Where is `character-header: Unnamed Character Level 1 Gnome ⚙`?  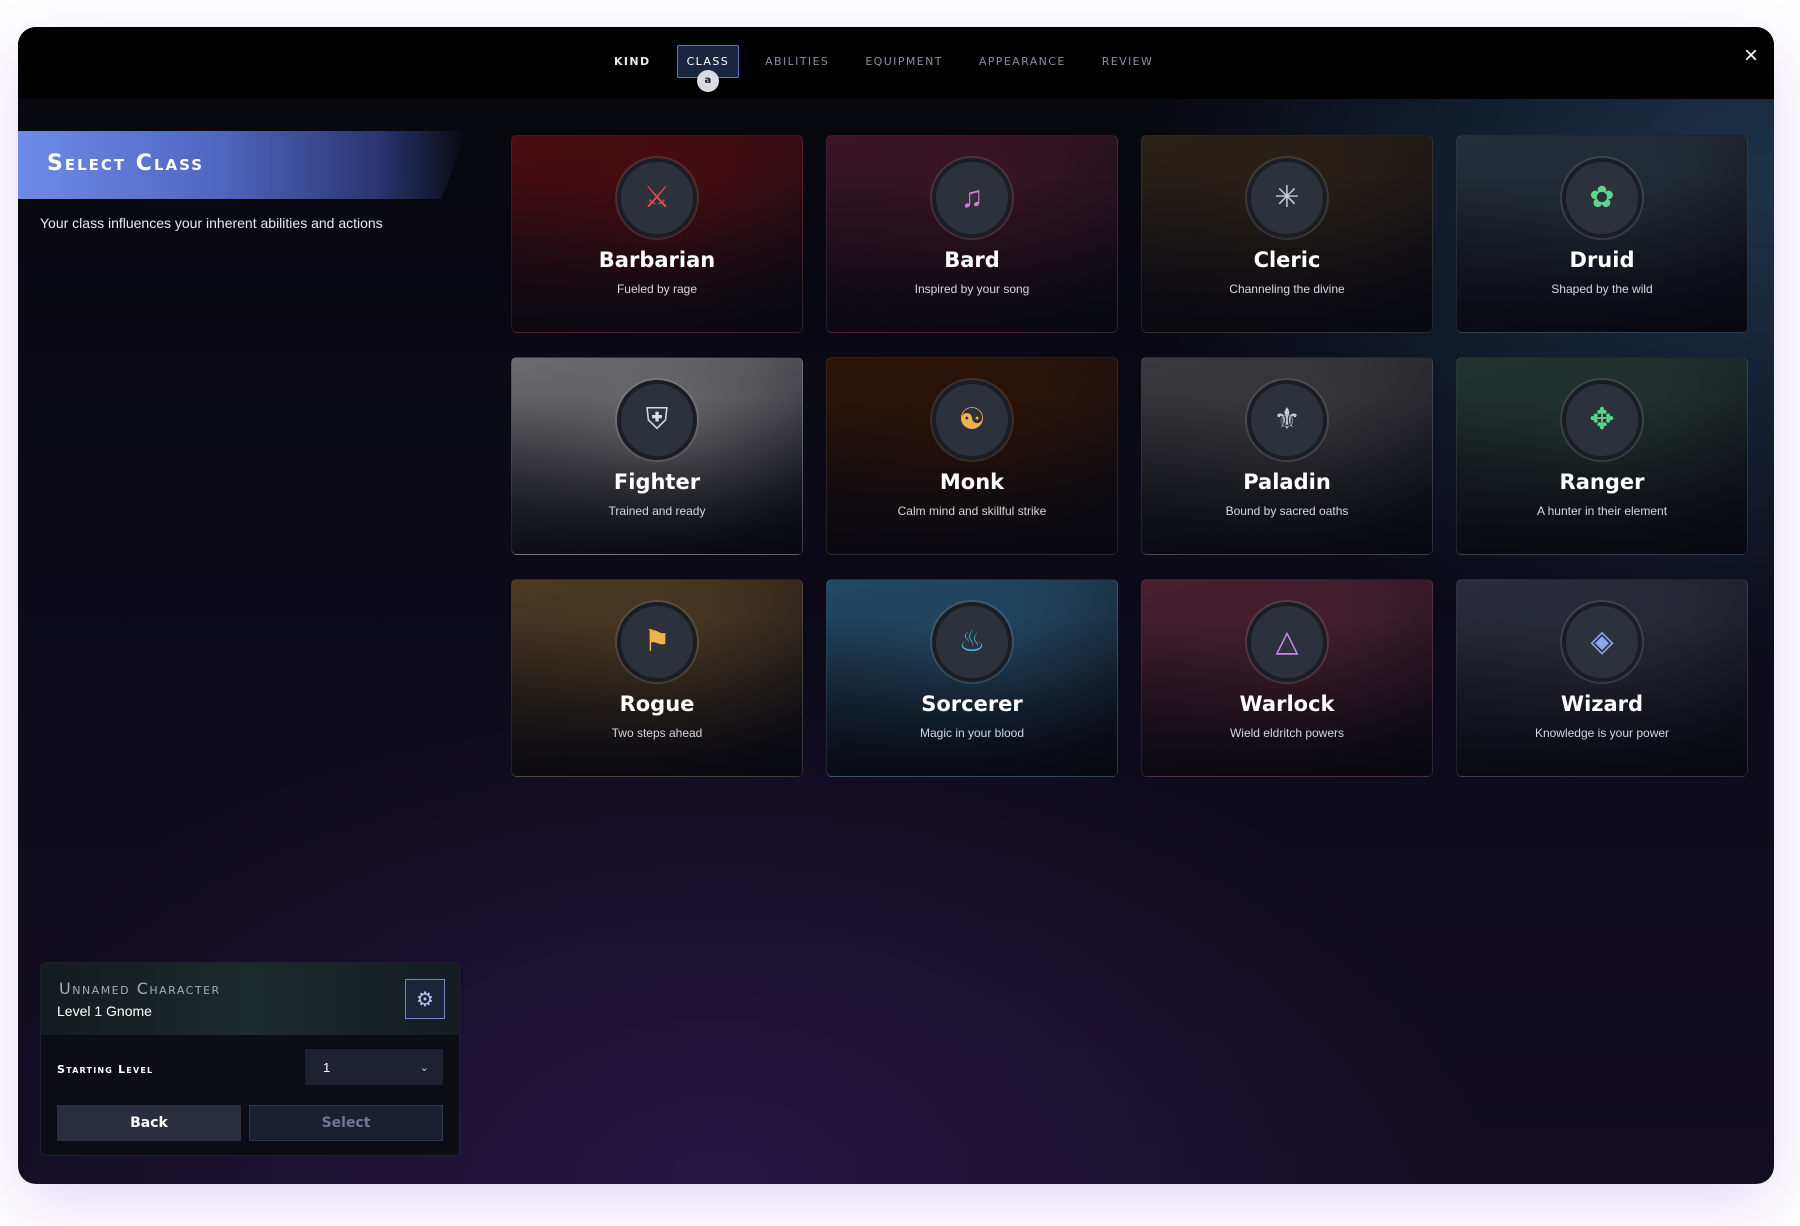
character-header: Unnamed Character Level 1 Gnome ⚙ is located at coordinates (250, 999).